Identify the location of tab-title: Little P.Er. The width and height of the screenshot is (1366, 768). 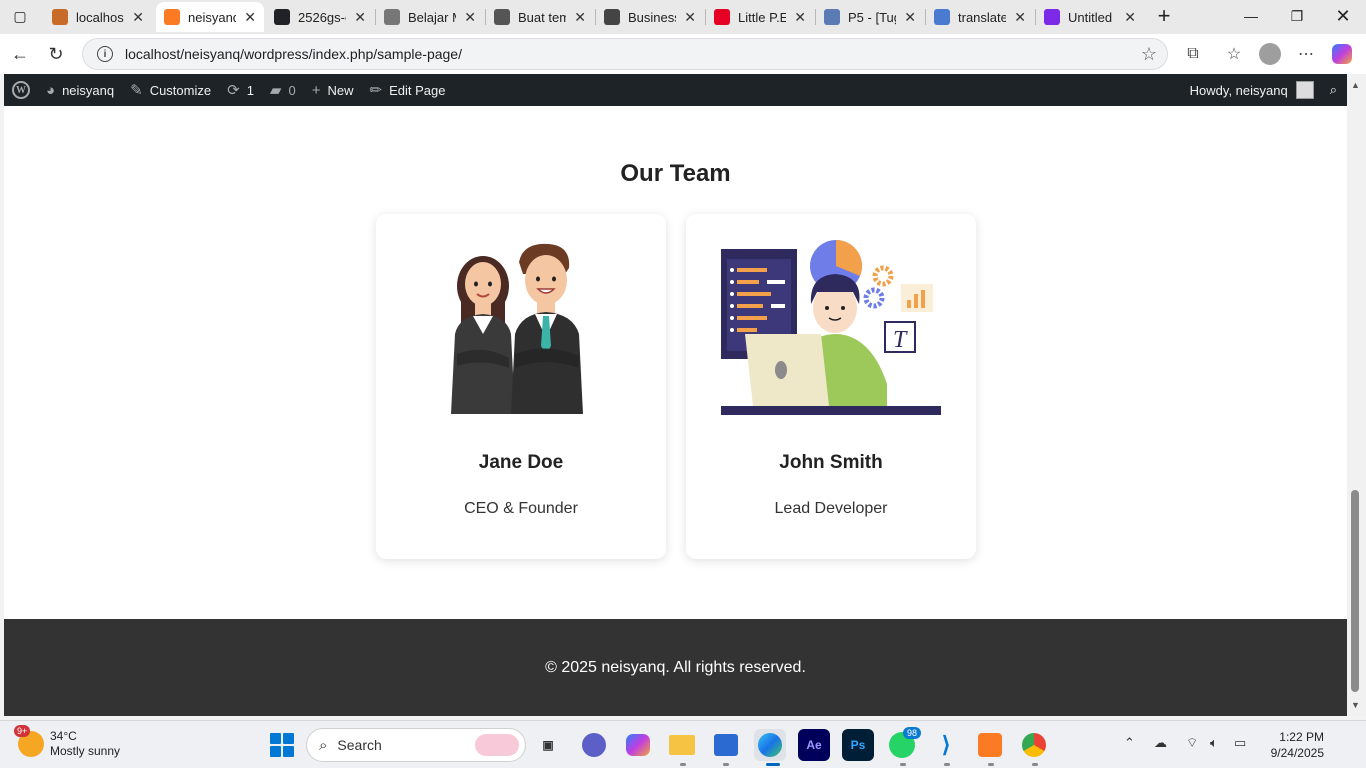
(762, 17).